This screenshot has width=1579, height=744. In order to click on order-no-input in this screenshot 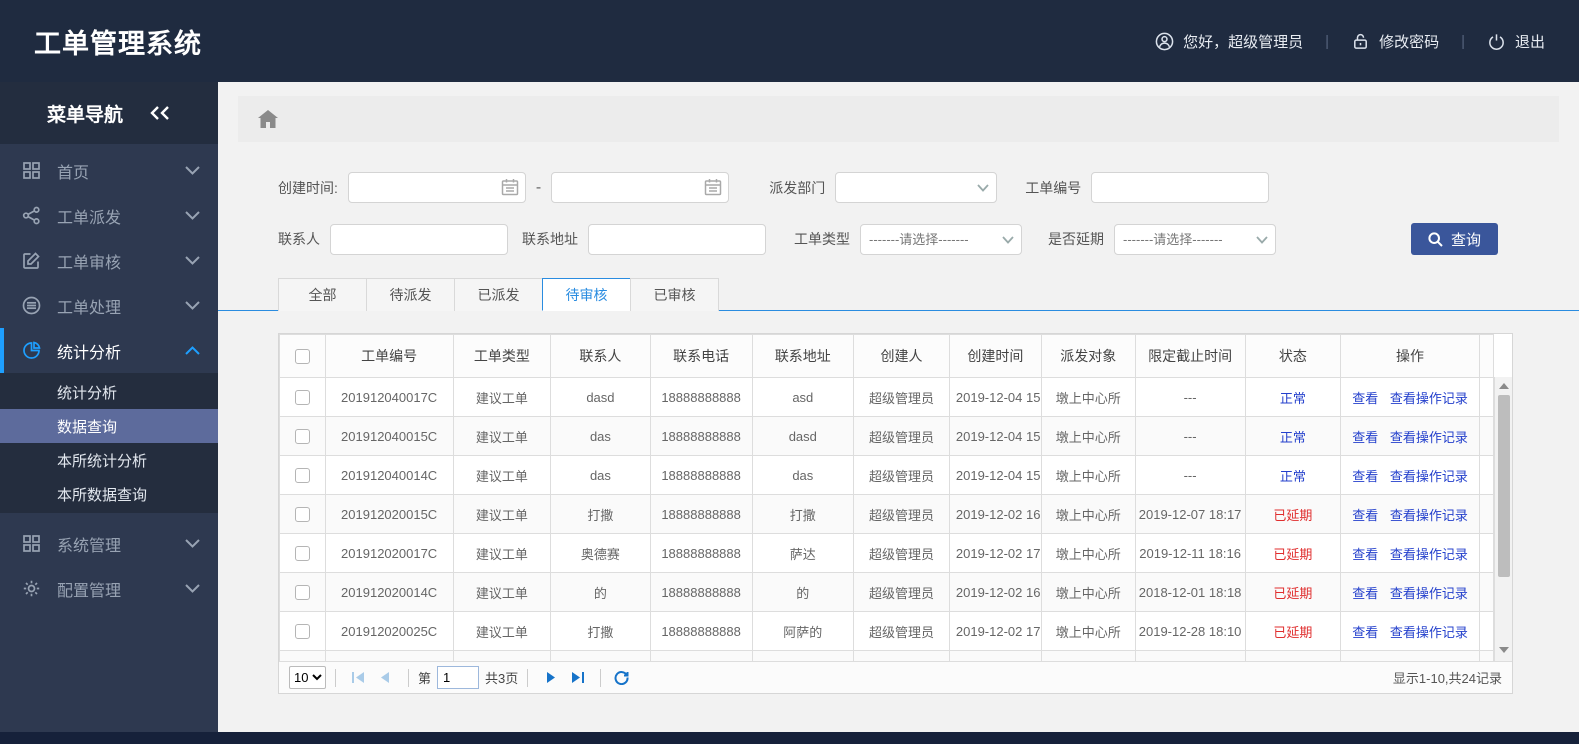, I will do `click(1180, 187)`.